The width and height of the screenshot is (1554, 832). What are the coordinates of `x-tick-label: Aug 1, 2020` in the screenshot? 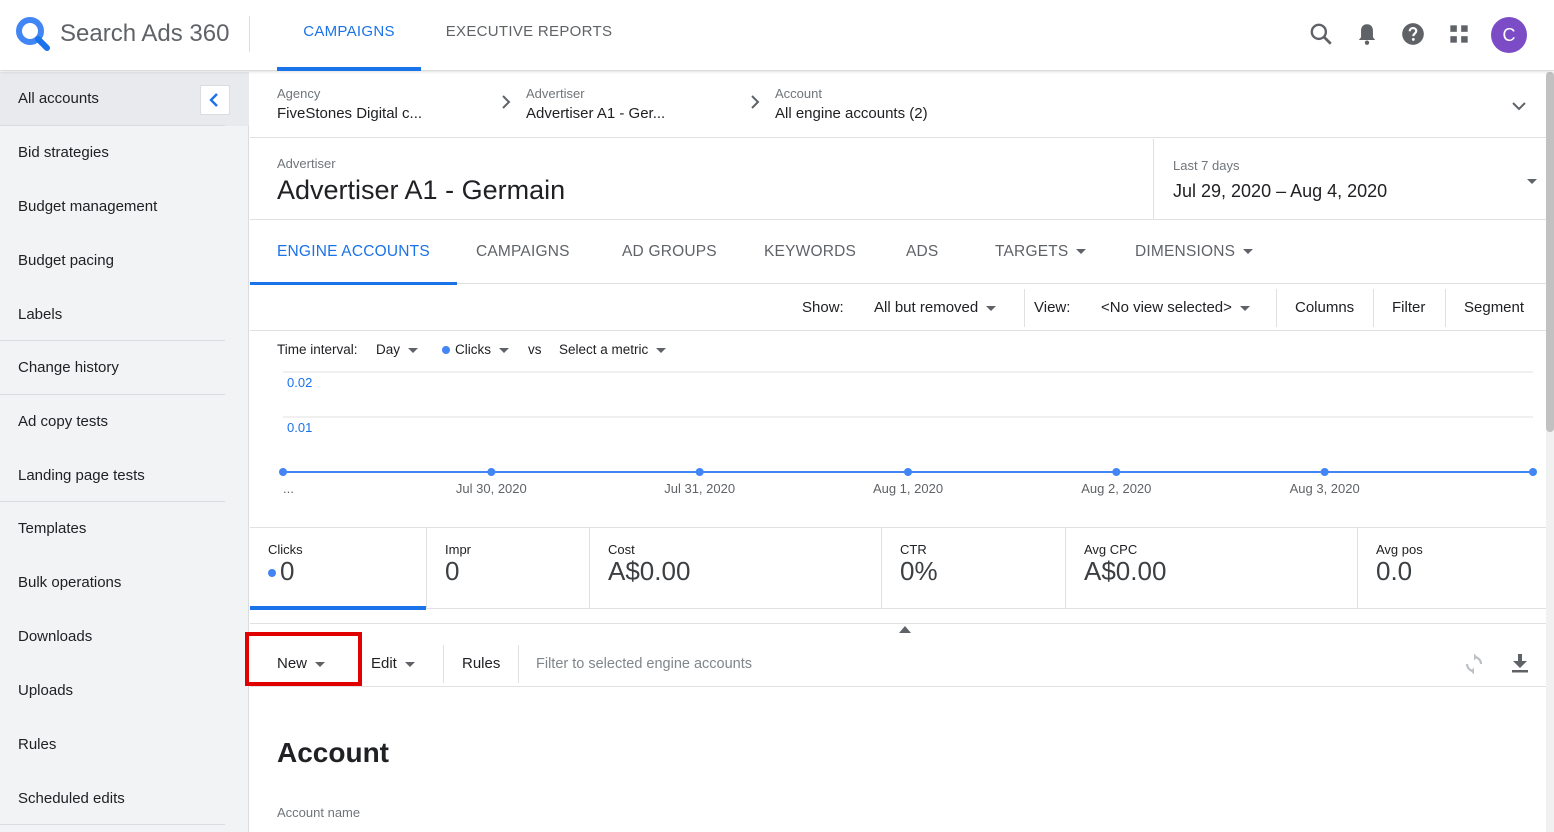 It's located at (908, 488).